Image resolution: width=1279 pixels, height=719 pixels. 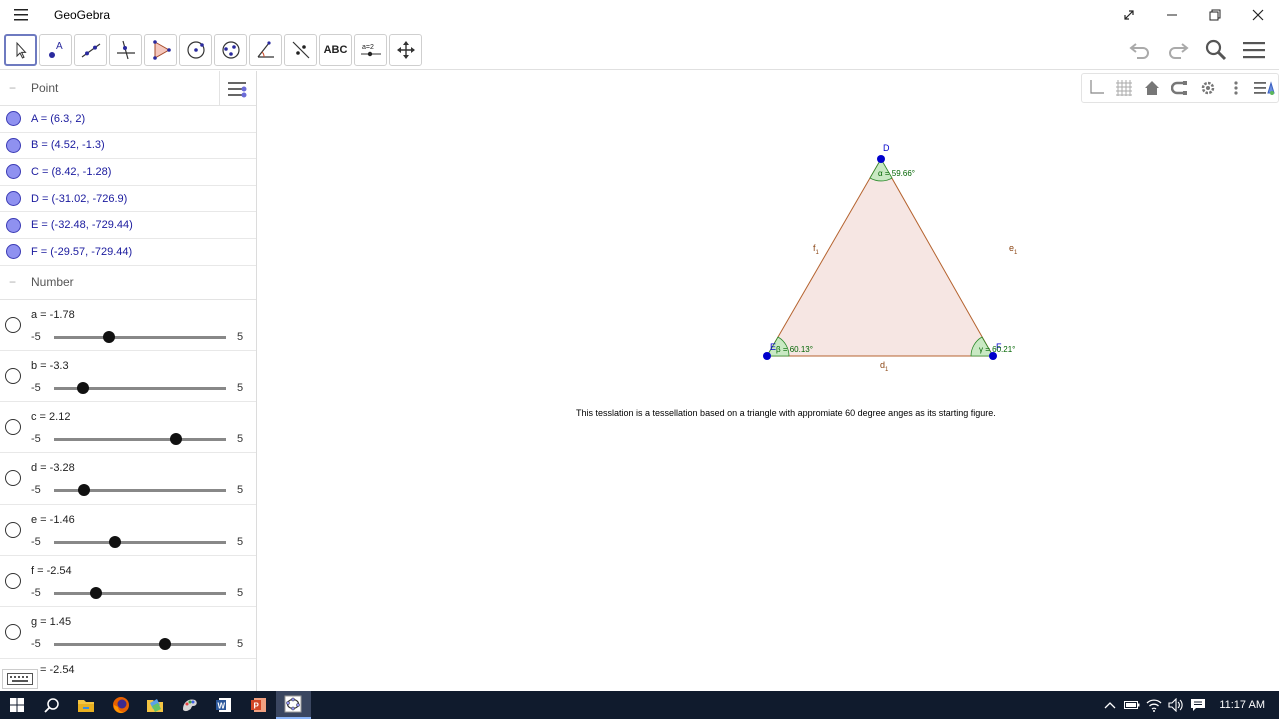 I want to click on point-row: C = (8.42, -1.28), so click(x=128, y=172).